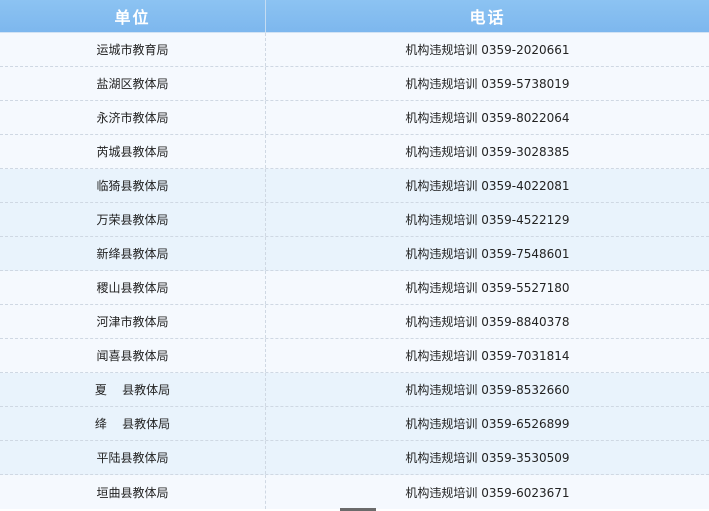  I want to click on cell-unit: 临猗县教体局, so click(133, 185).